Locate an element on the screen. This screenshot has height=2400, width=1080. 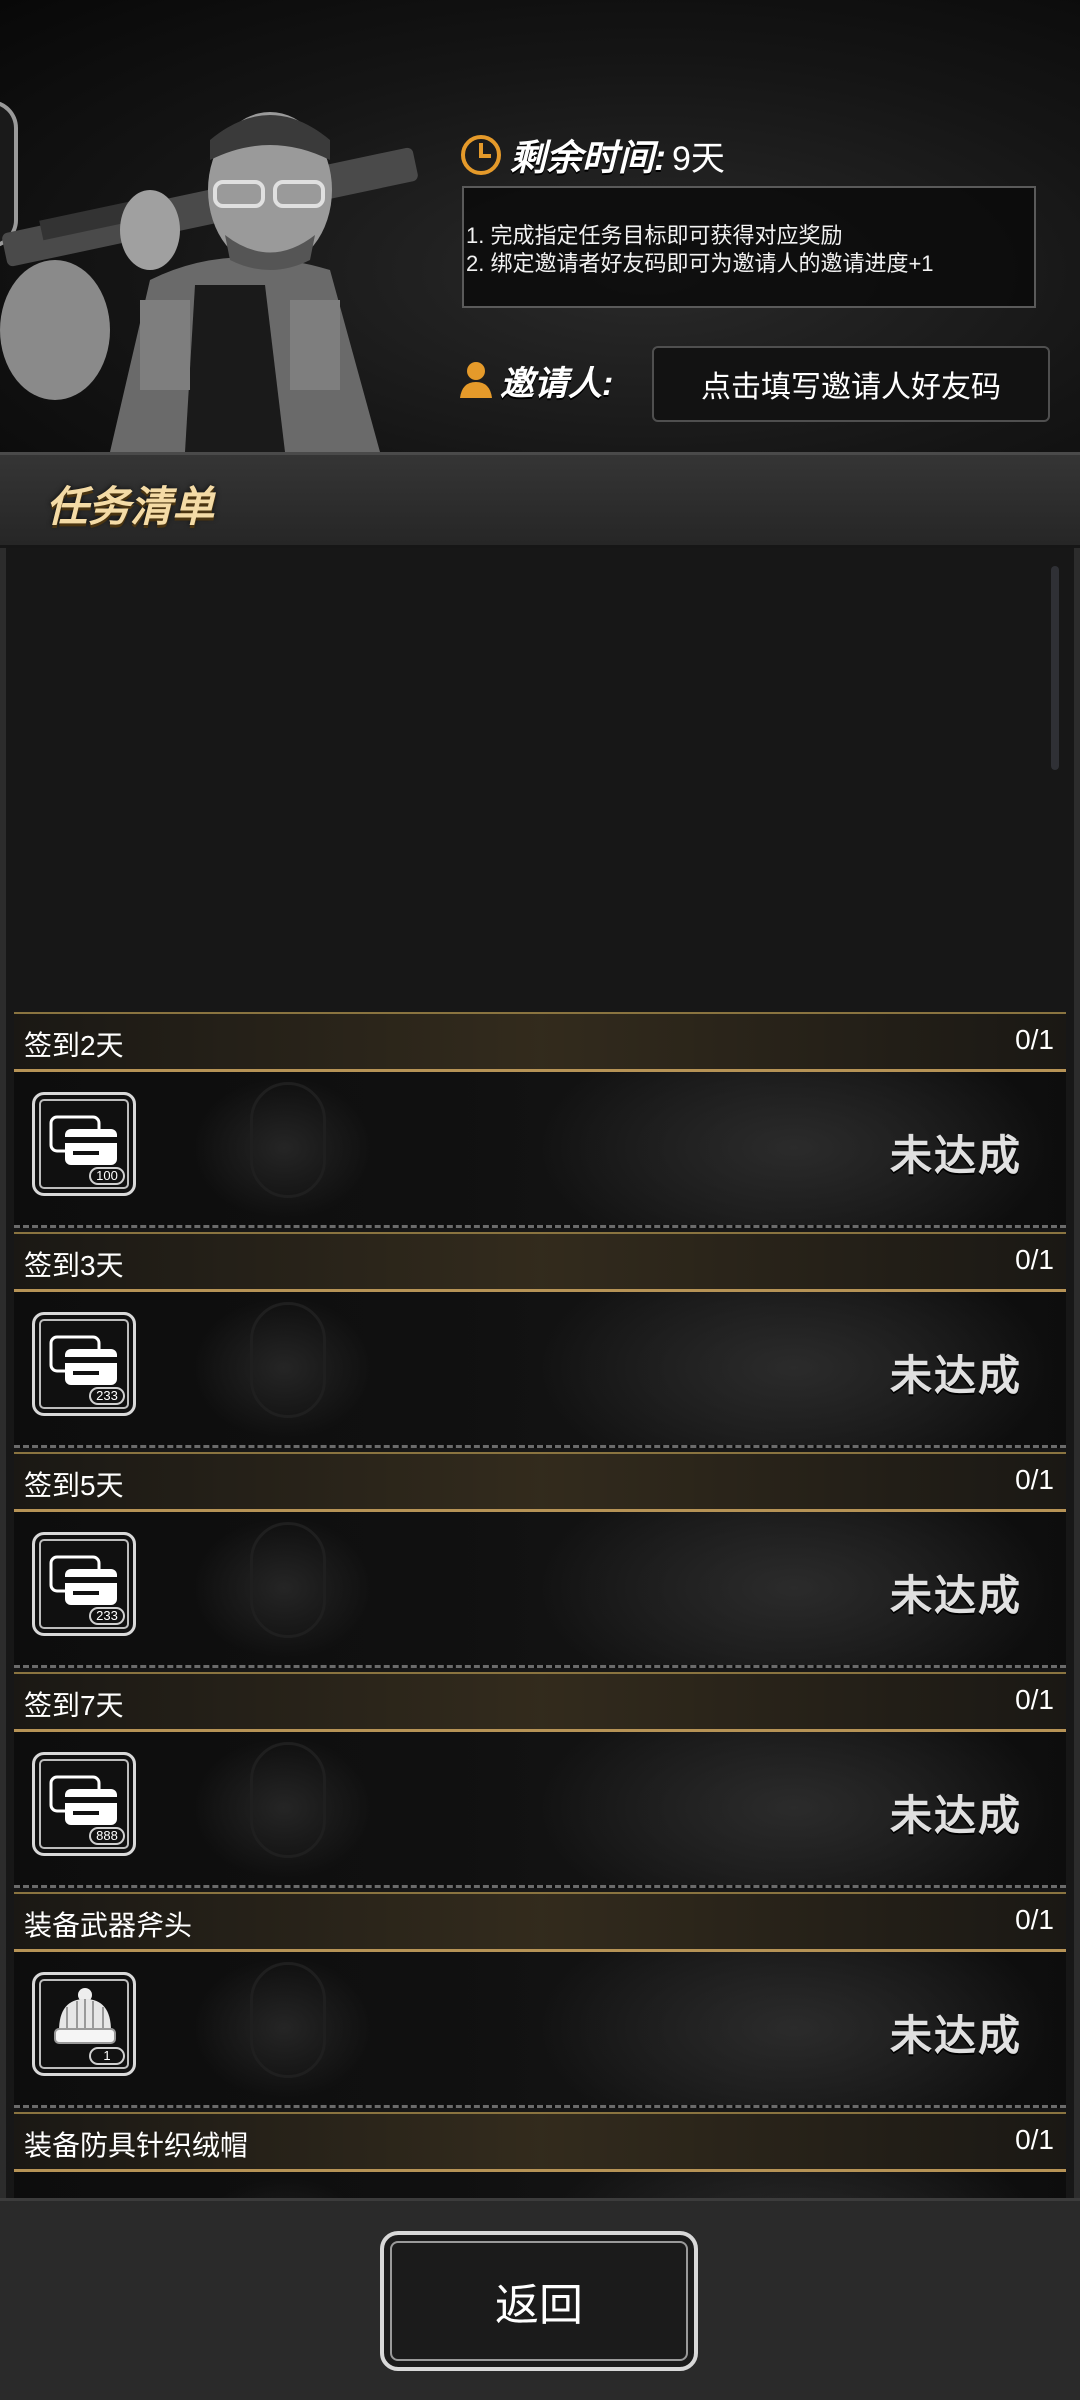
task-card: 签到7天 0/1 888 未达成 is located at coordinates (540, 1780).